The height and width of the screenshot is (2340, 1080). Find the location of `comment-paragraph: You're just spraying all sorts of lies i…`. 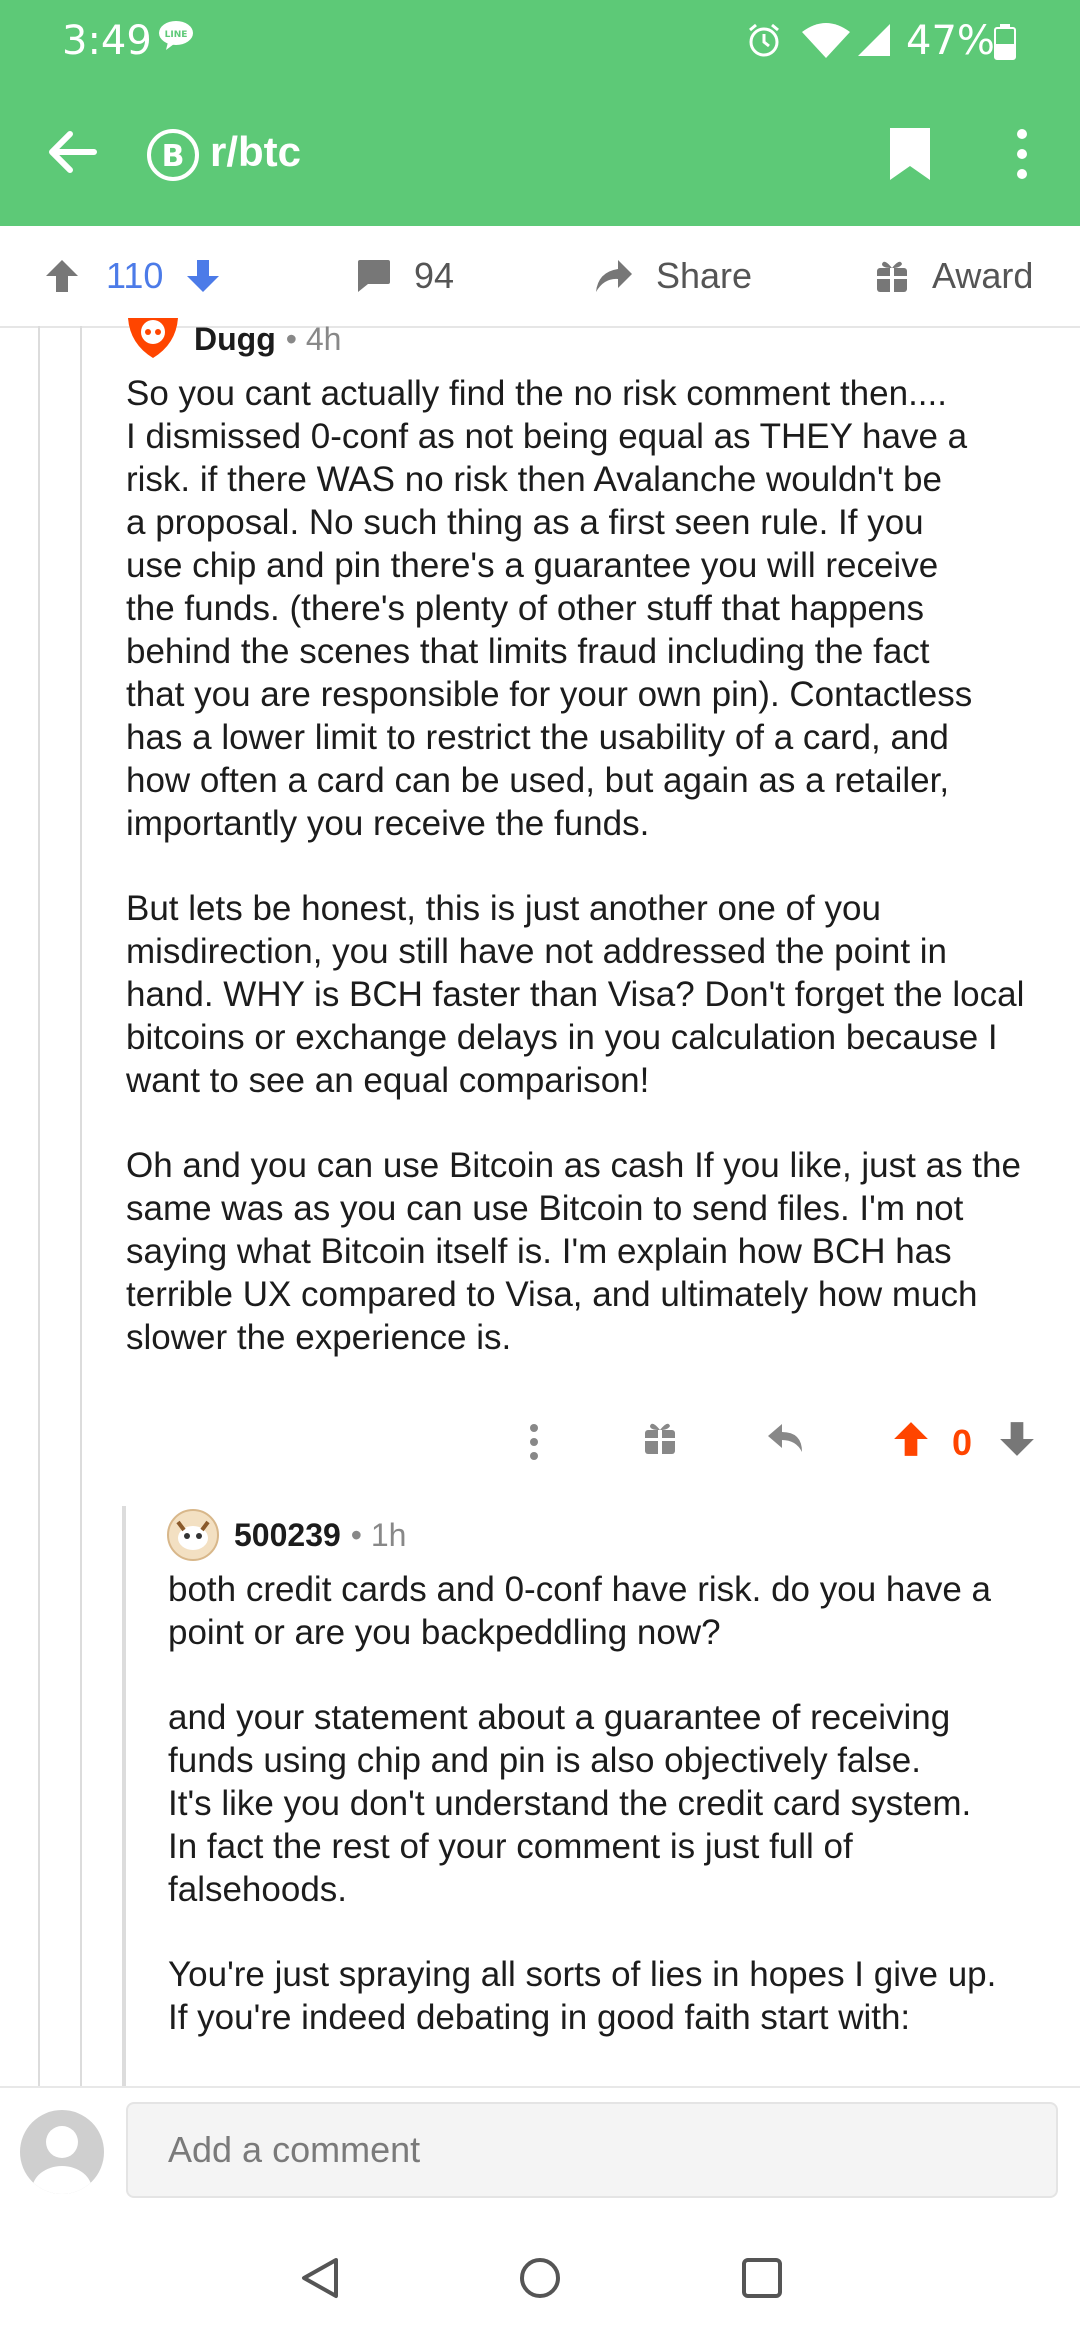

comment-paragraph: You're just spraying all sorts of lies i… is located at coordinates (582, 1996).